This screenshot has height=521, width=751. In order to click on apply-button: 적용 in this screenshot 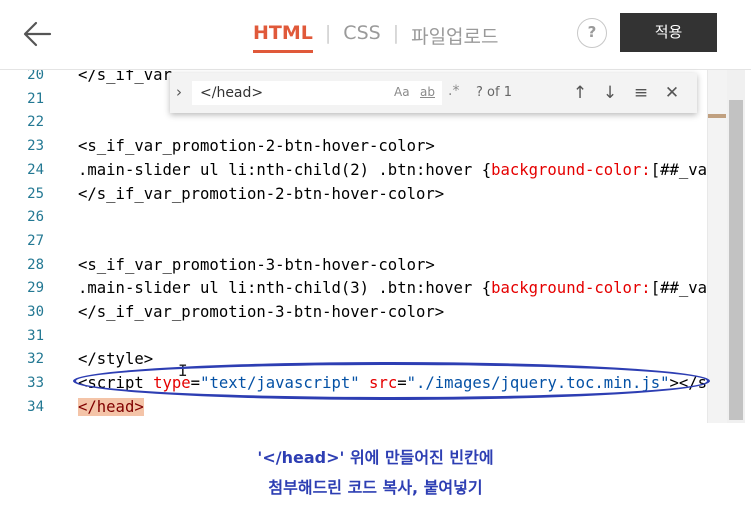, I will do `click(668, 32)`.